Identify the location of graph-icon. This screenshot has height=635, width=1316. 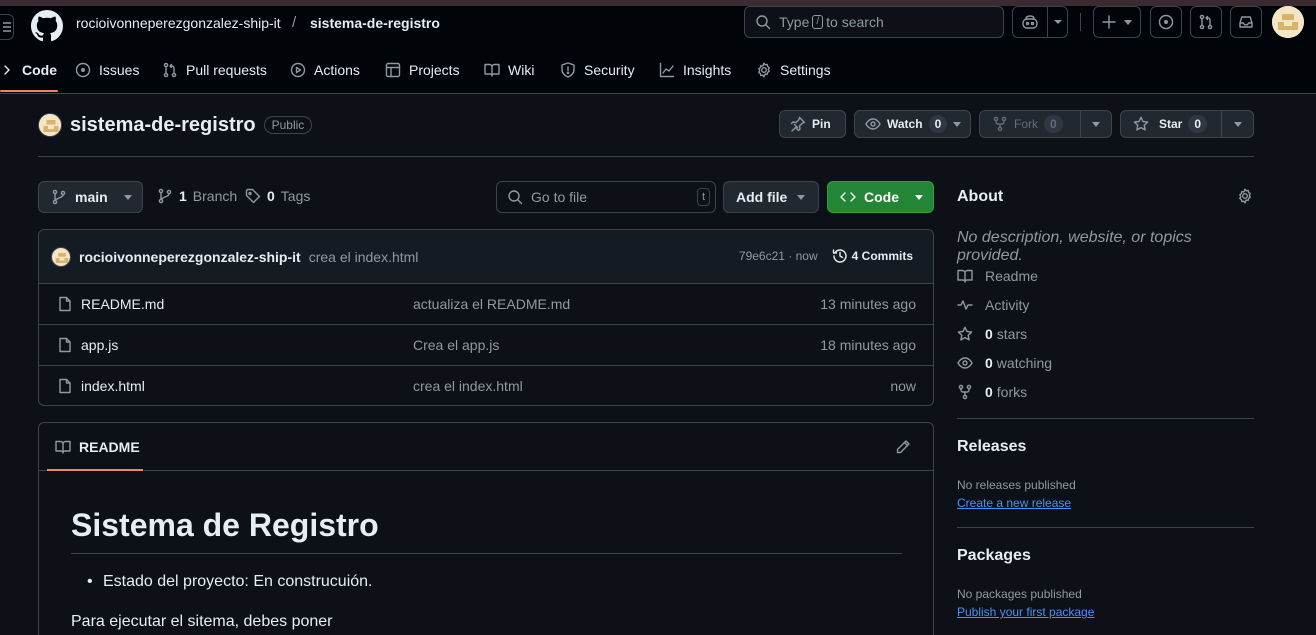
(667, 70).